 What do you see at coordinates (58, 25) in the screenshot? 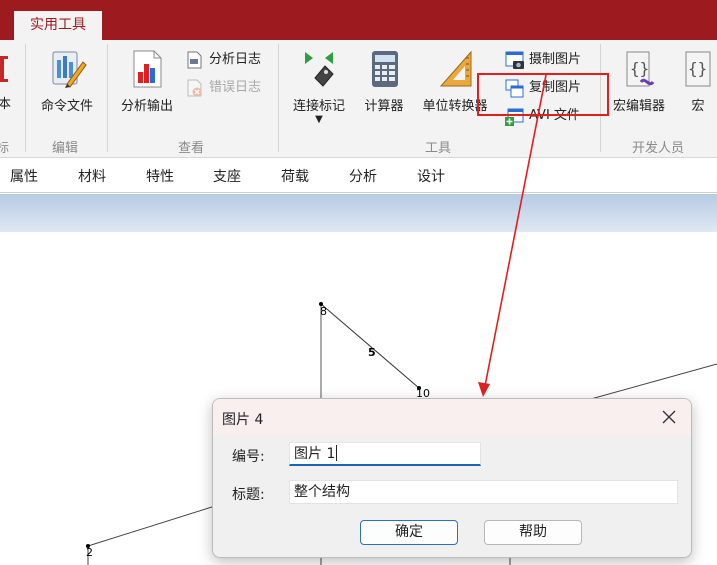
I see `tab-utility-tools: 实用工具` at bounding box center [58, 25].